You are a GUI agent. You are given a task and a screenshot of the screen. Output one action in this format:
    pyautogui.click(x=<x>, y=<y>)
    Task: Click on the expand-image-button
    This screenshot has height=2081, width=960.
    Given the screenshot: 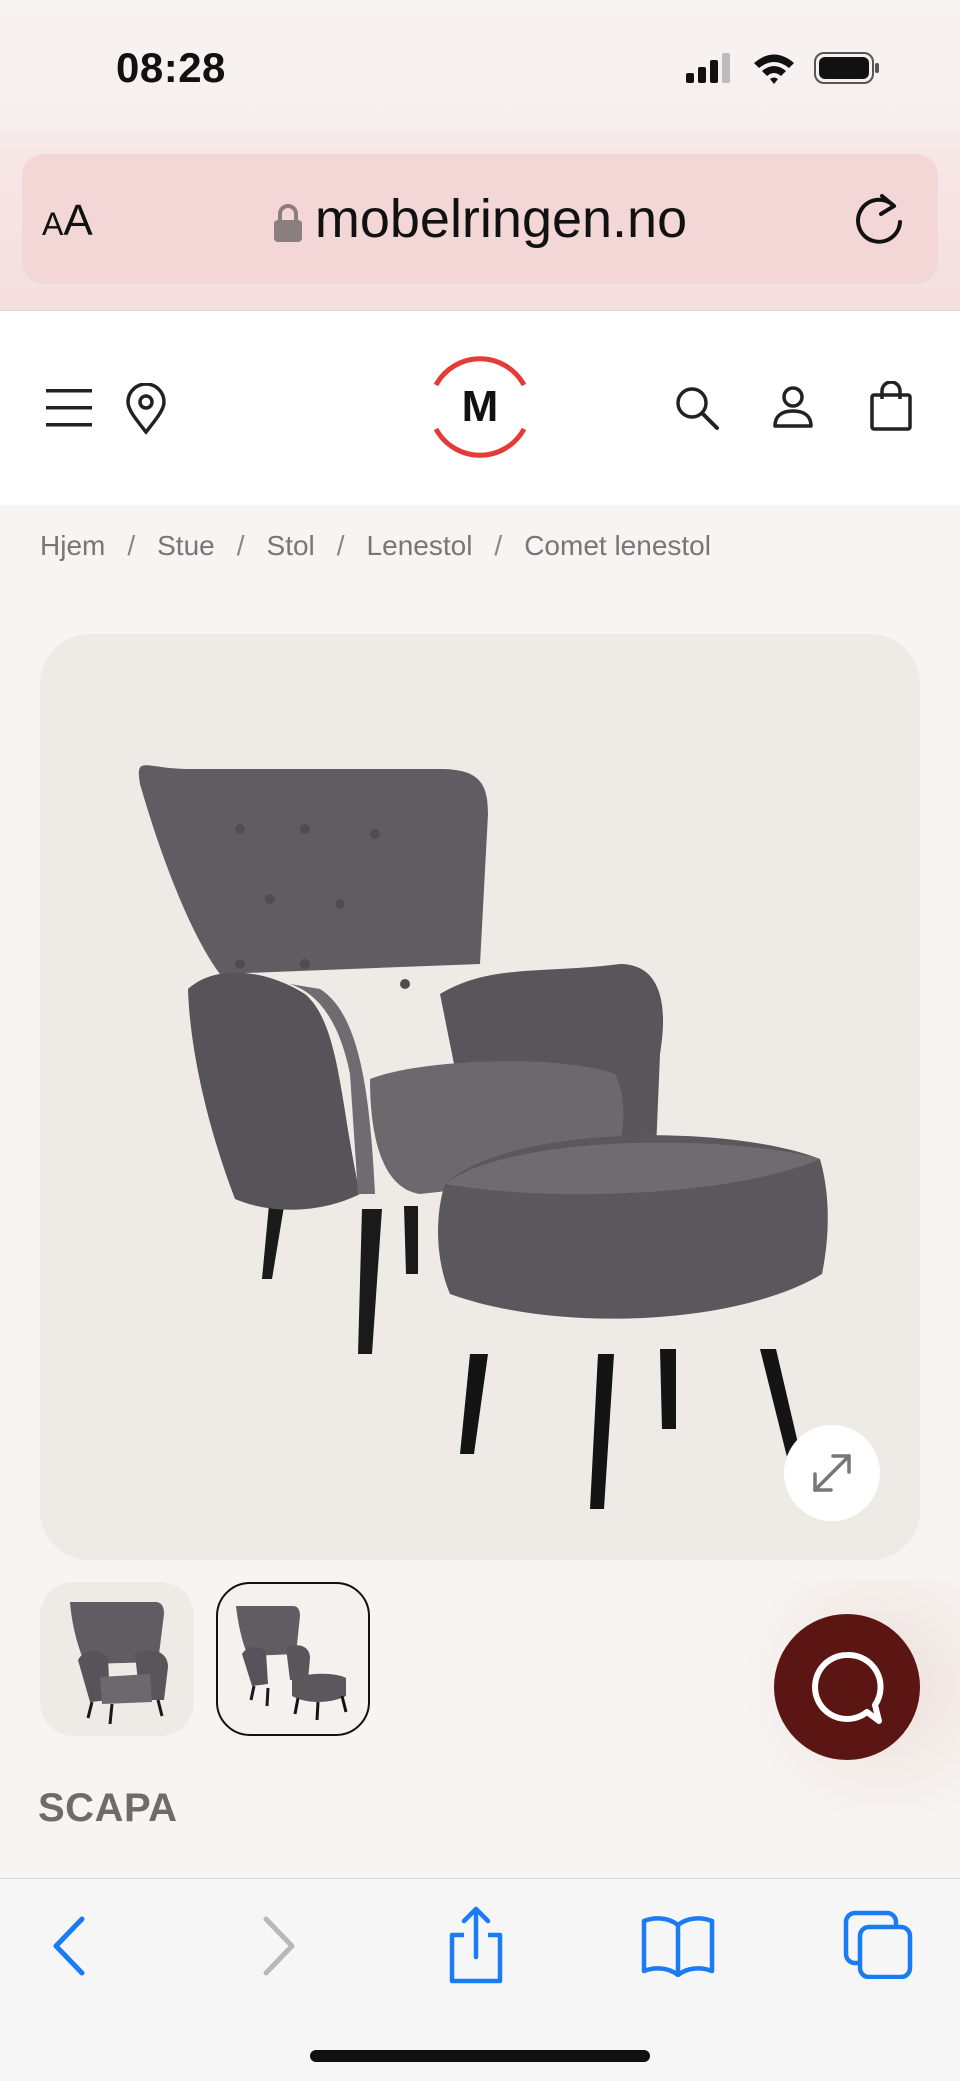 What is the action you would take?
    pyautogui.click(x=832, y=1473)
    